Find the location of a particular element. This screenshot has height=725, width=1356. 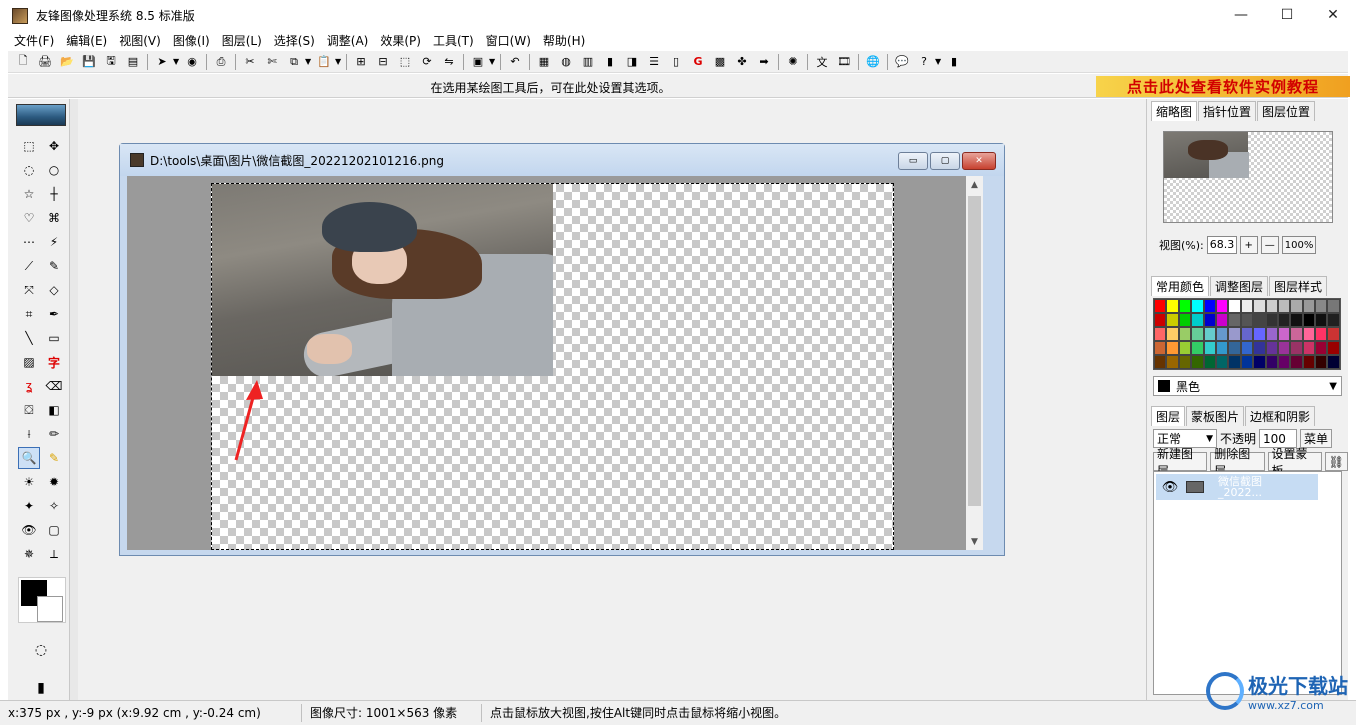

doc-close-button: ✕ is located at coordinates (979, 161).